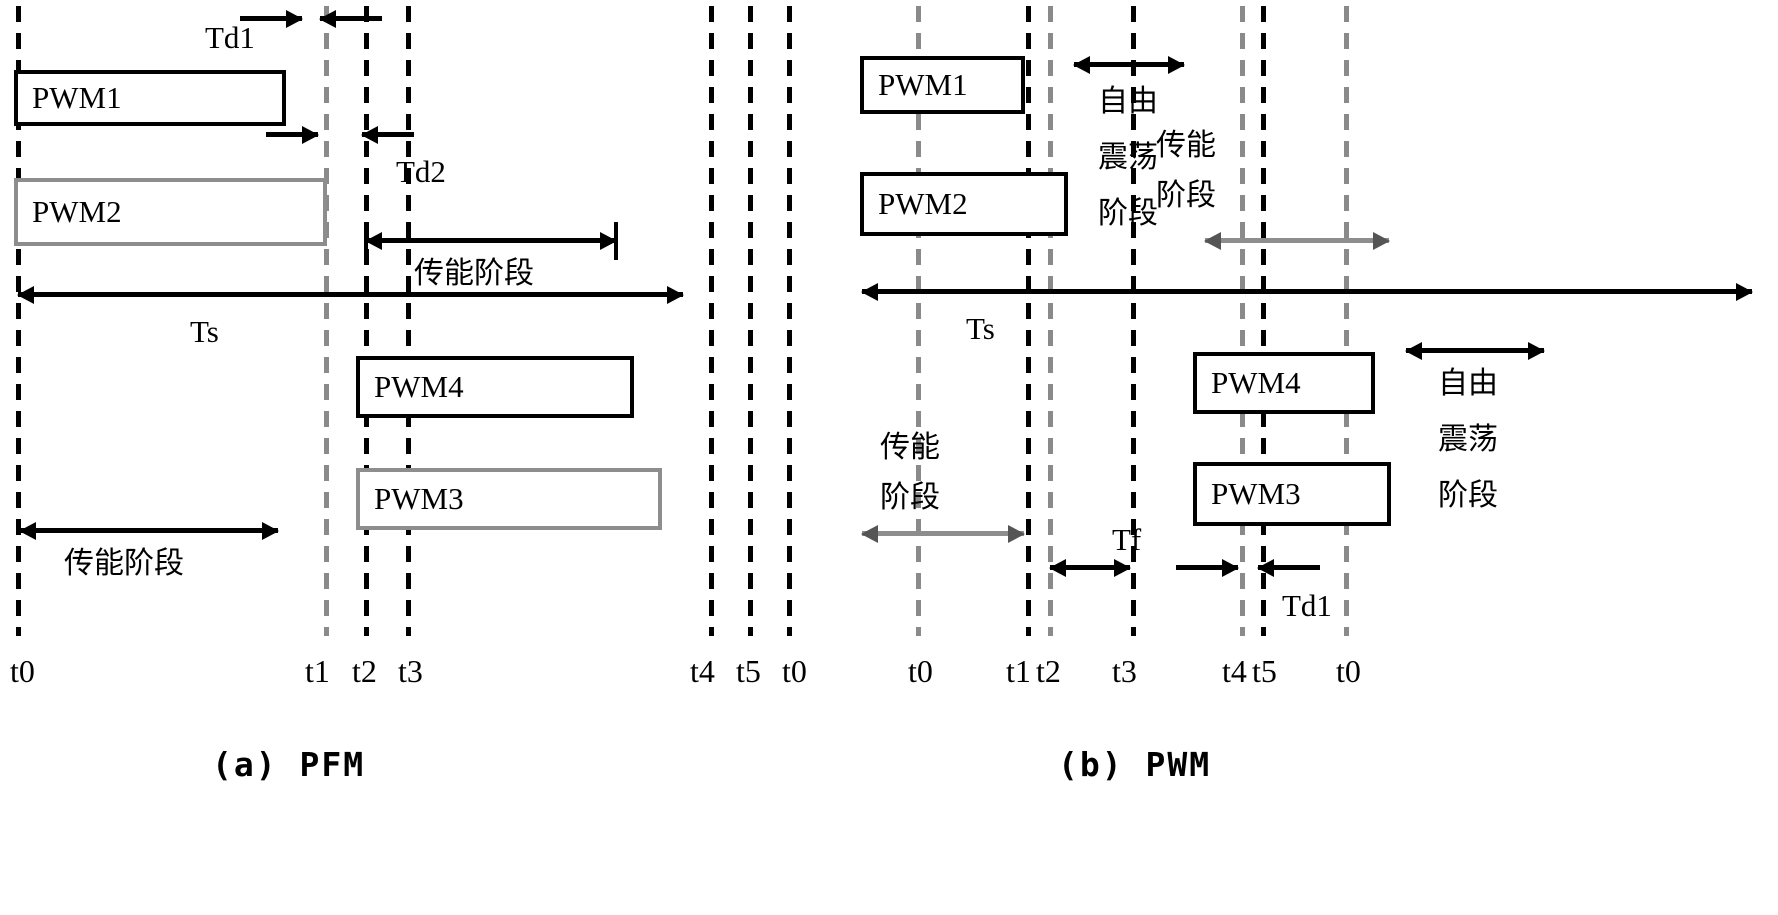 The height and width of the screenshot is (915, 1778). What do you see at coordinates (326, 321) in the screenshot?
I see `timeline-marker-t1` at bounding box center [326, 321].